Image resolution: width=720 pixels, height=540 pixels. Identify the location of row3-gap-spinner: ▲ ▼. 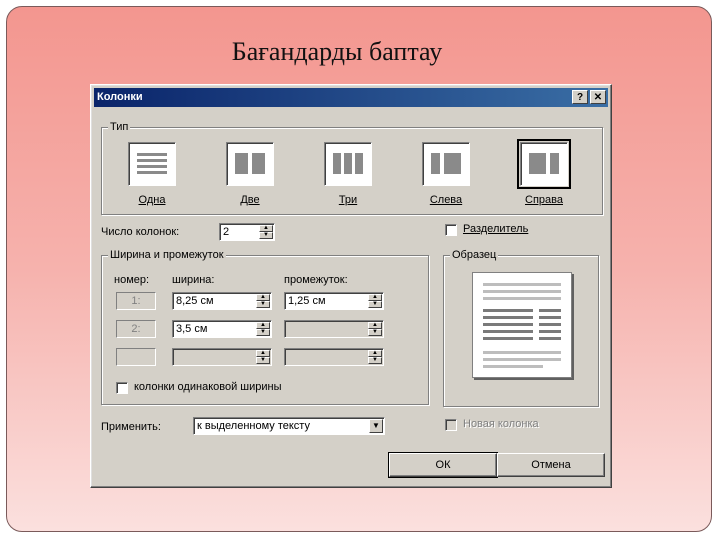
(375, 357).